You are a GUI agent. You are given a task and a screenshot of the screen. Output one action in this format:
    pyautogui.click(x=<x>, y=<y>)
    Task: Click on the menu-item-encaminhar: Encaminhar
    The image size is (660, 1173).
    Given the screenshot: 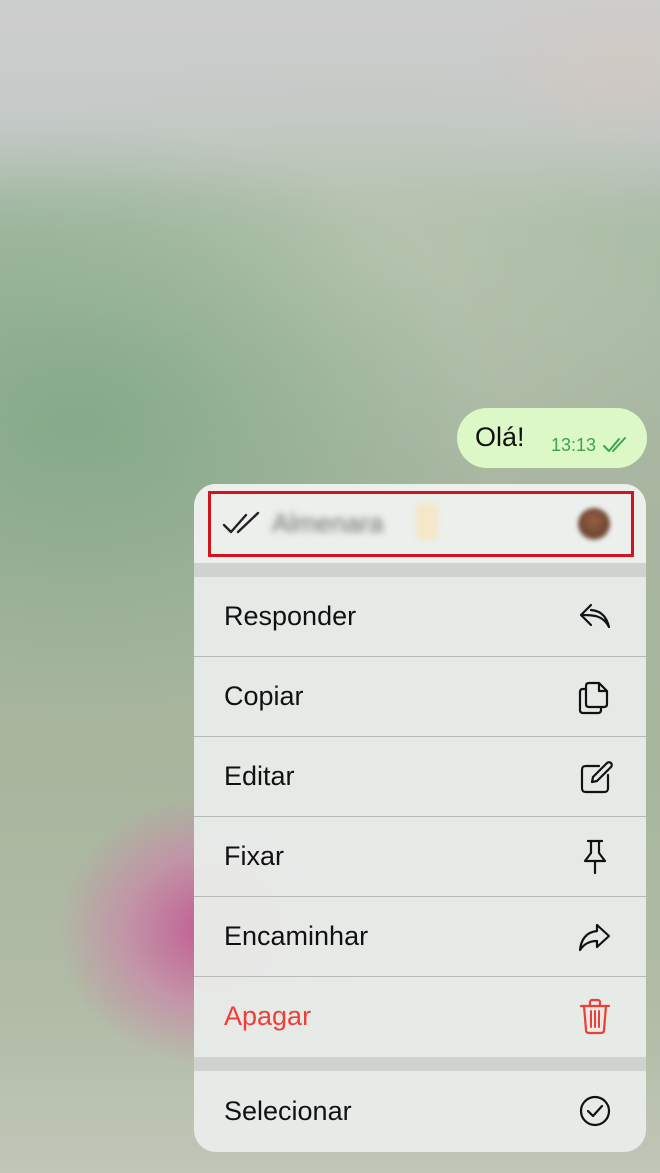 What is the action you would take?
    pyautogui.click(x=420, y=937)
    